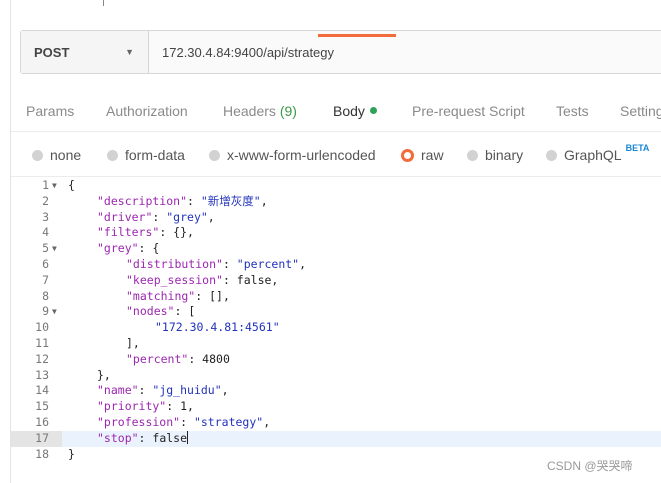 This screenshot has width=661, height=483. Describe the element at coordinates (336, 423) in the screenshot. I see `code-line: 16 "profession": "strategy",` at that location.